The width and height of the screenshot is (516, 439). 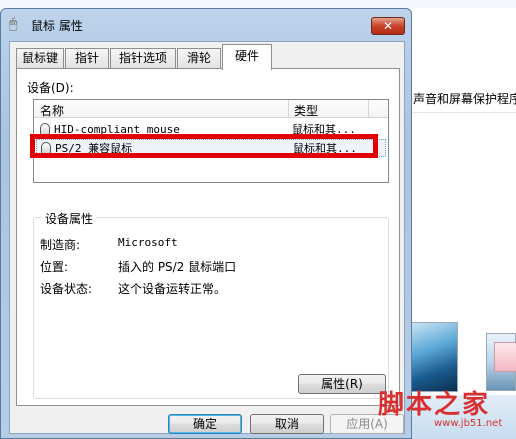 I want to click on tab-buttons: 鼠标键, so click(x=40, y=58).